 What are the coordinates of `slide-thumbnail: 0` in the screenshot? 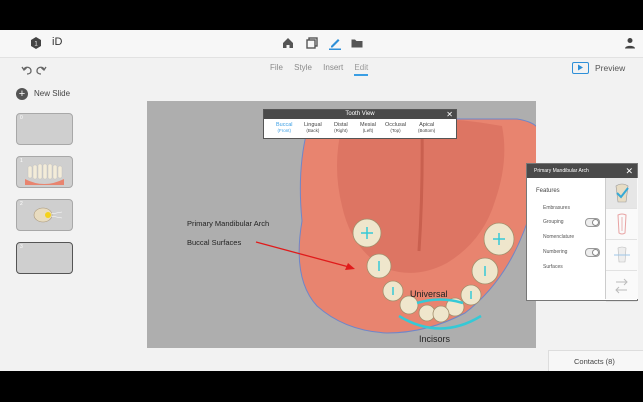 It's located at (44, 129).